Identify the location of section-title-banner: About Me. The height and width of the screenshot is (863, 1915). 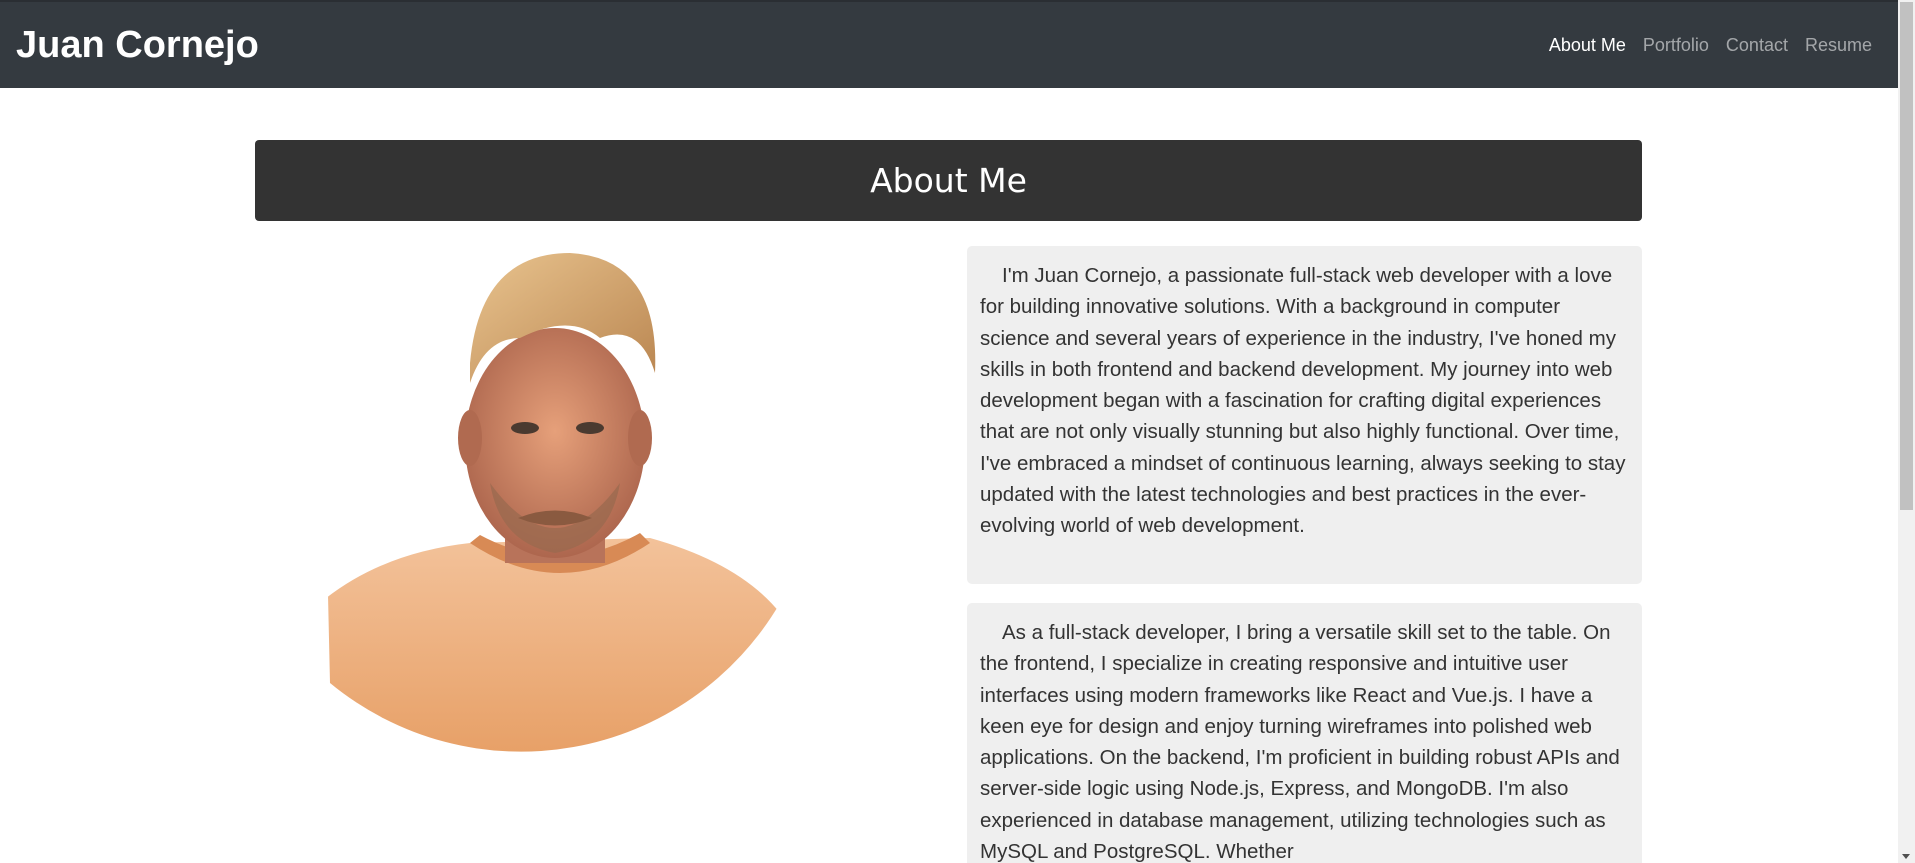
(948, 180).